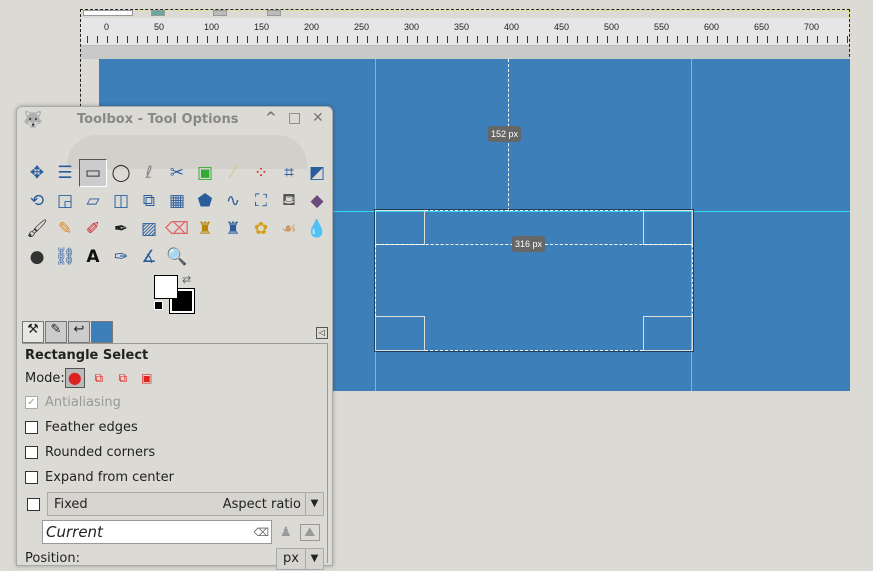  Describe the element at coordinates (177, 229) in the screenshot. I see `eraser-icon: ⌫` at that location.